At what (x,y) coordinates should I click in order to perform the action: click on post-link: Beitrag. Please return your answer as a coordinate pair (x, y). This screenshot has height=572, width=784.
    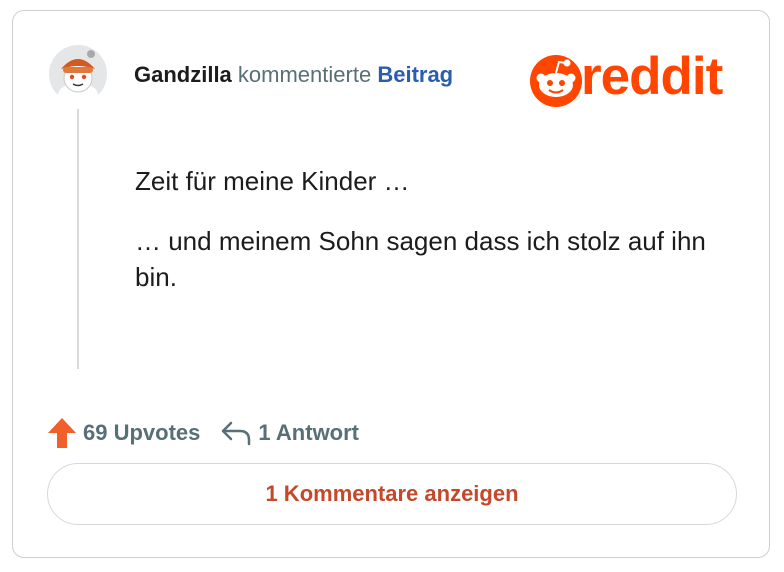
    Looking at the image, I should click on (415, 74).